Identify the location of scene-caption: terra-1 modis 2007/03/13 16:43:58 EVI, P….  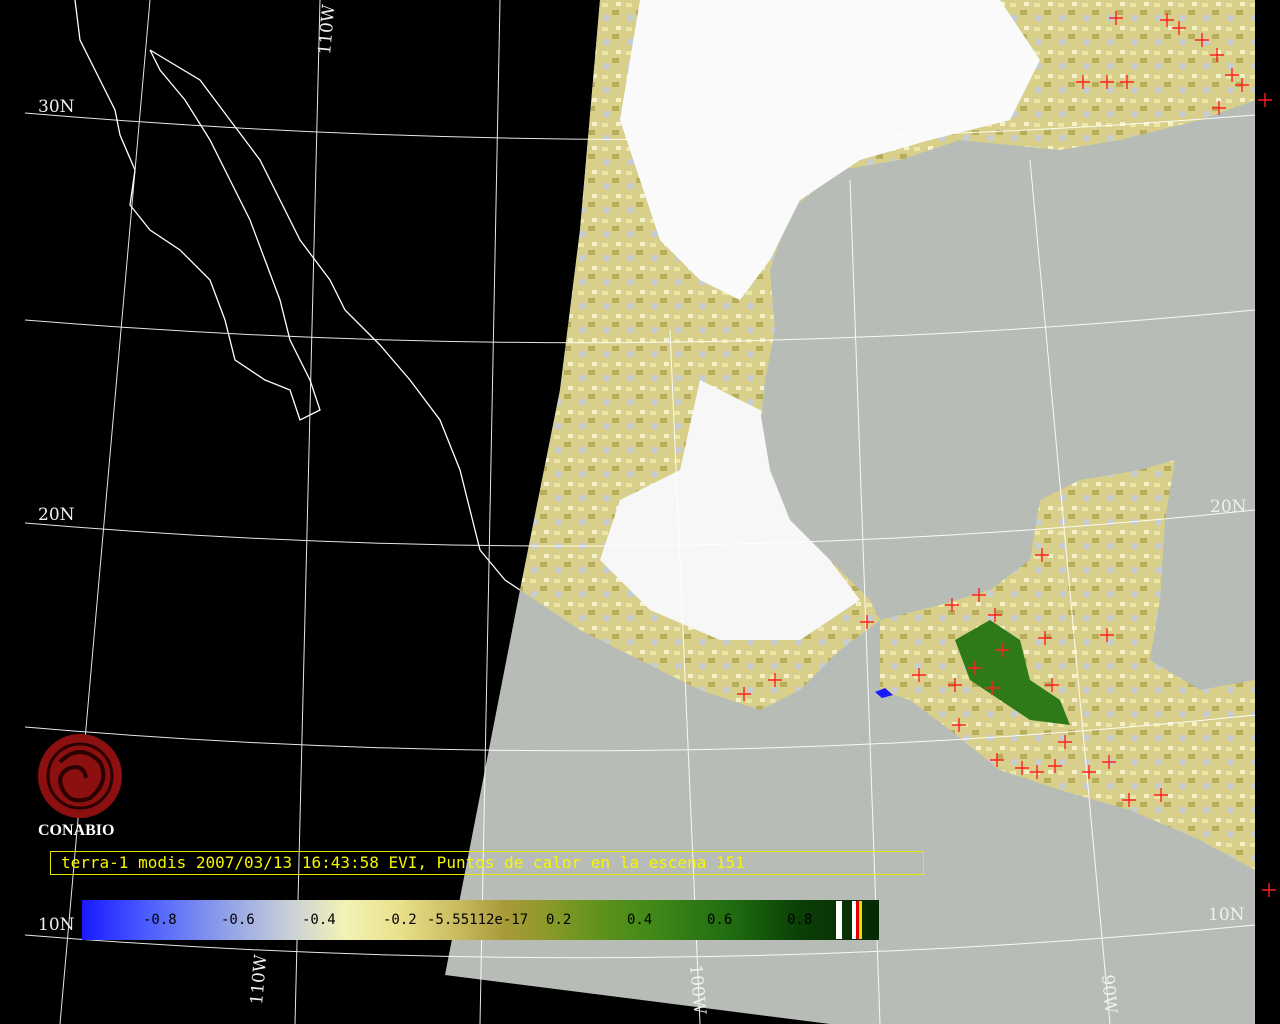
(487, 863).